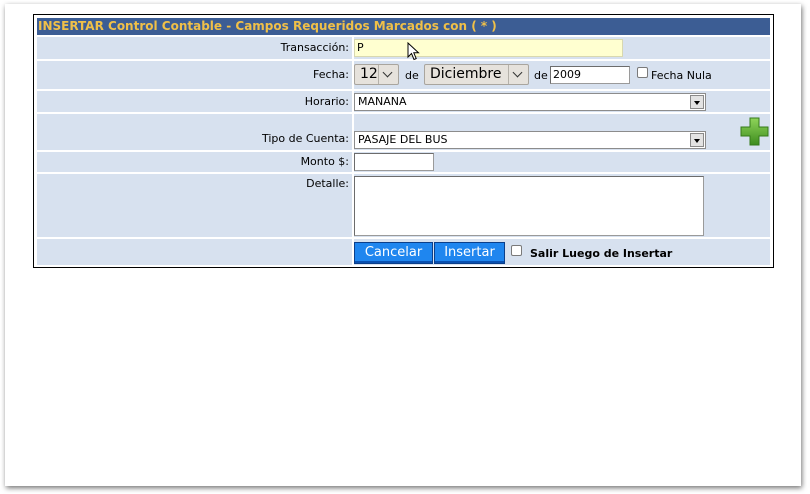 The image size is (810, 494). I want to click on de-label-1: de, so click(412, 75).